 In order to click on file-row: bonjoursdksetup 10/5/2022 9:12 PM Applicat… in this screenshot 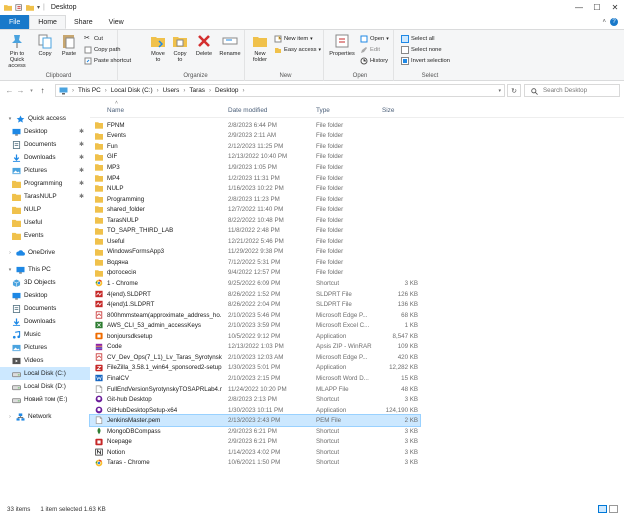, I will do `click(255, 336)`.